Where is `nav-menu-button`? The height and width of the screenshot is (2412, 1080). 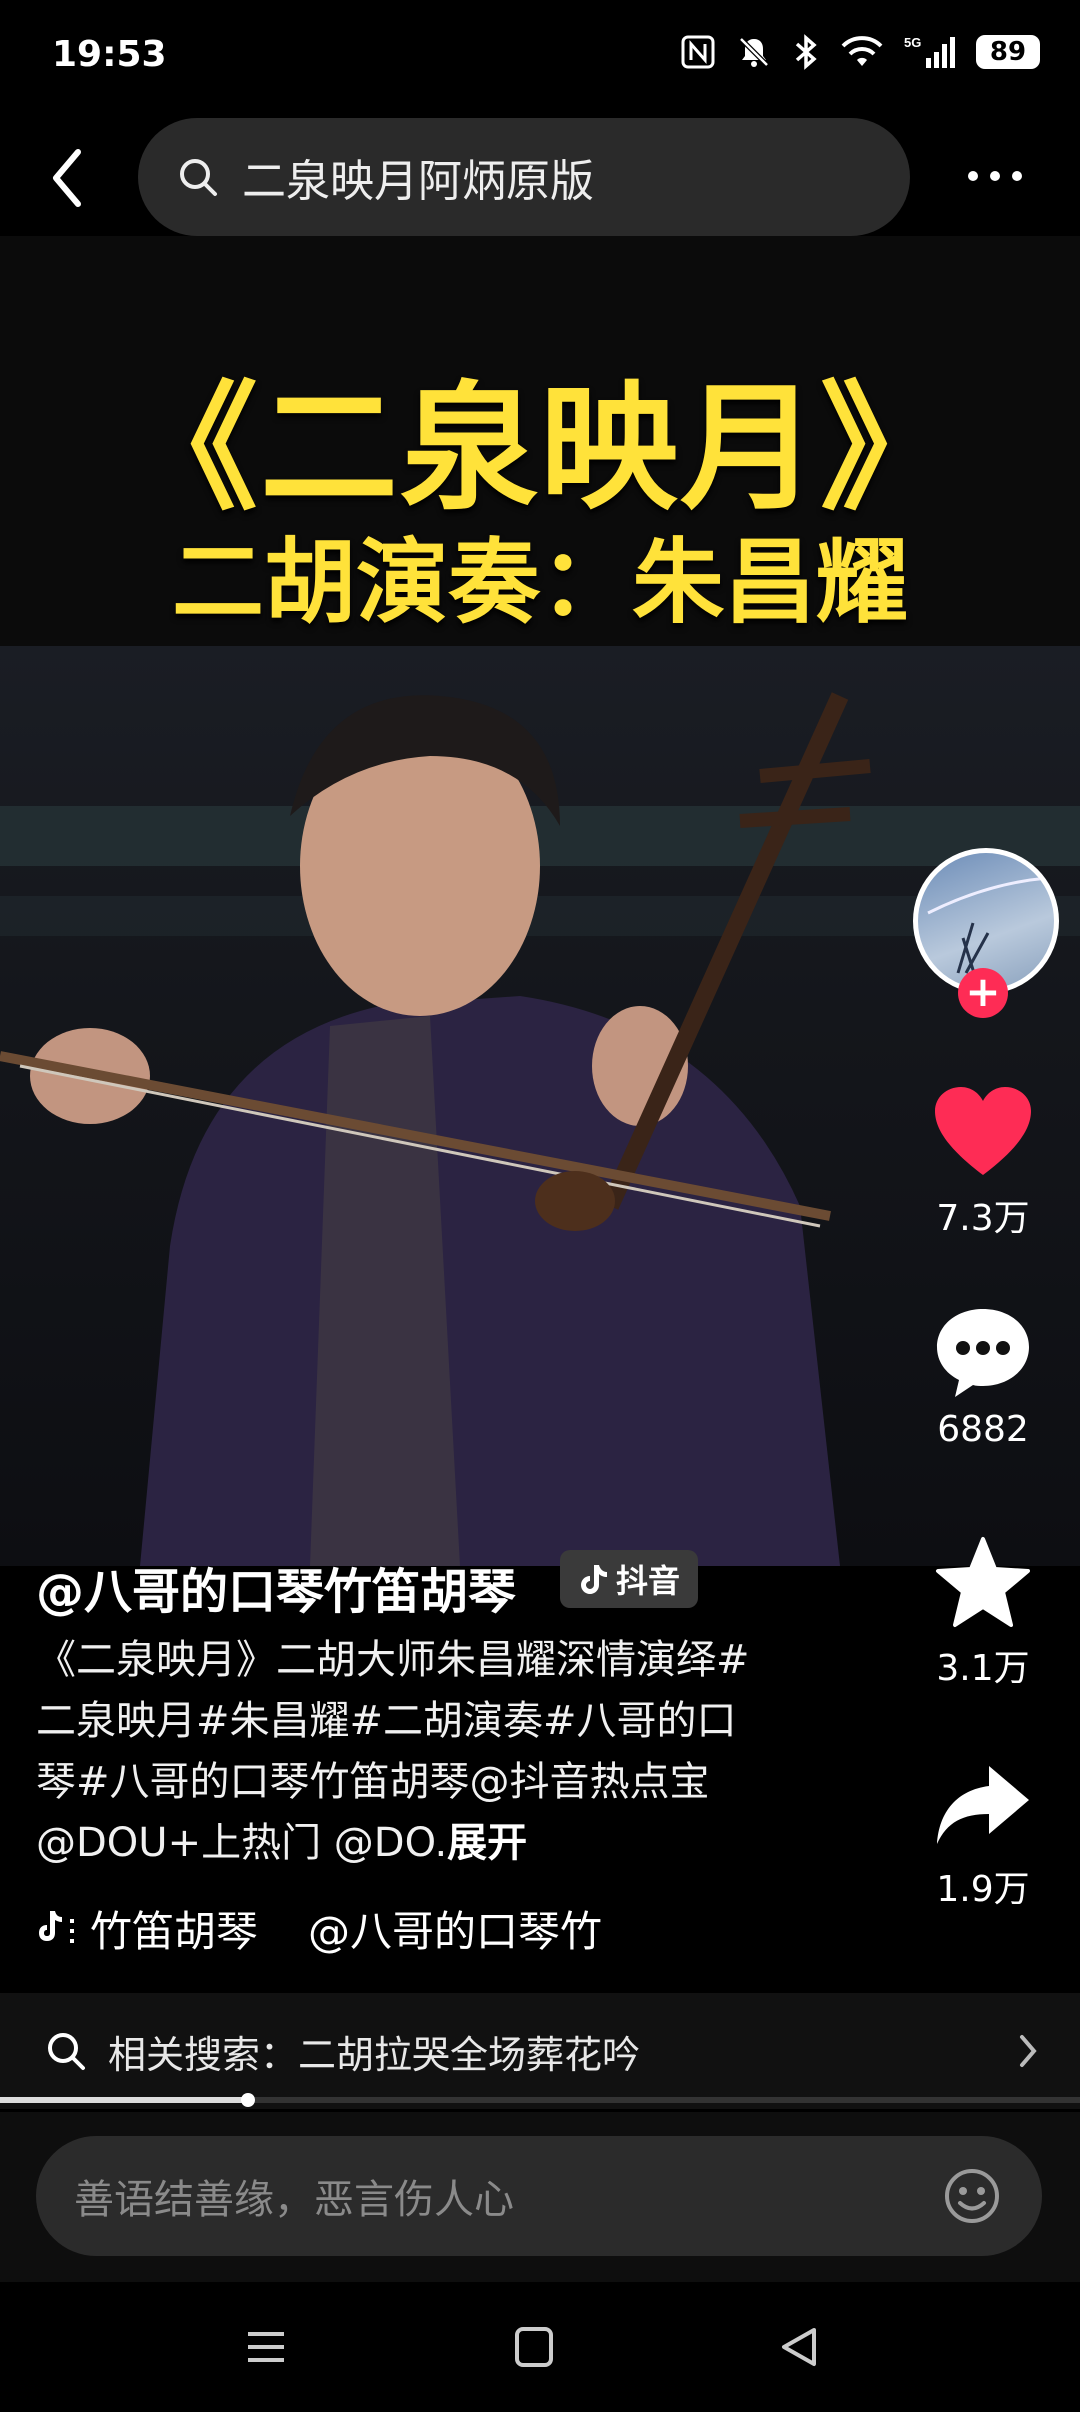
nav-menu-button is located at coordinates (266, 2347).